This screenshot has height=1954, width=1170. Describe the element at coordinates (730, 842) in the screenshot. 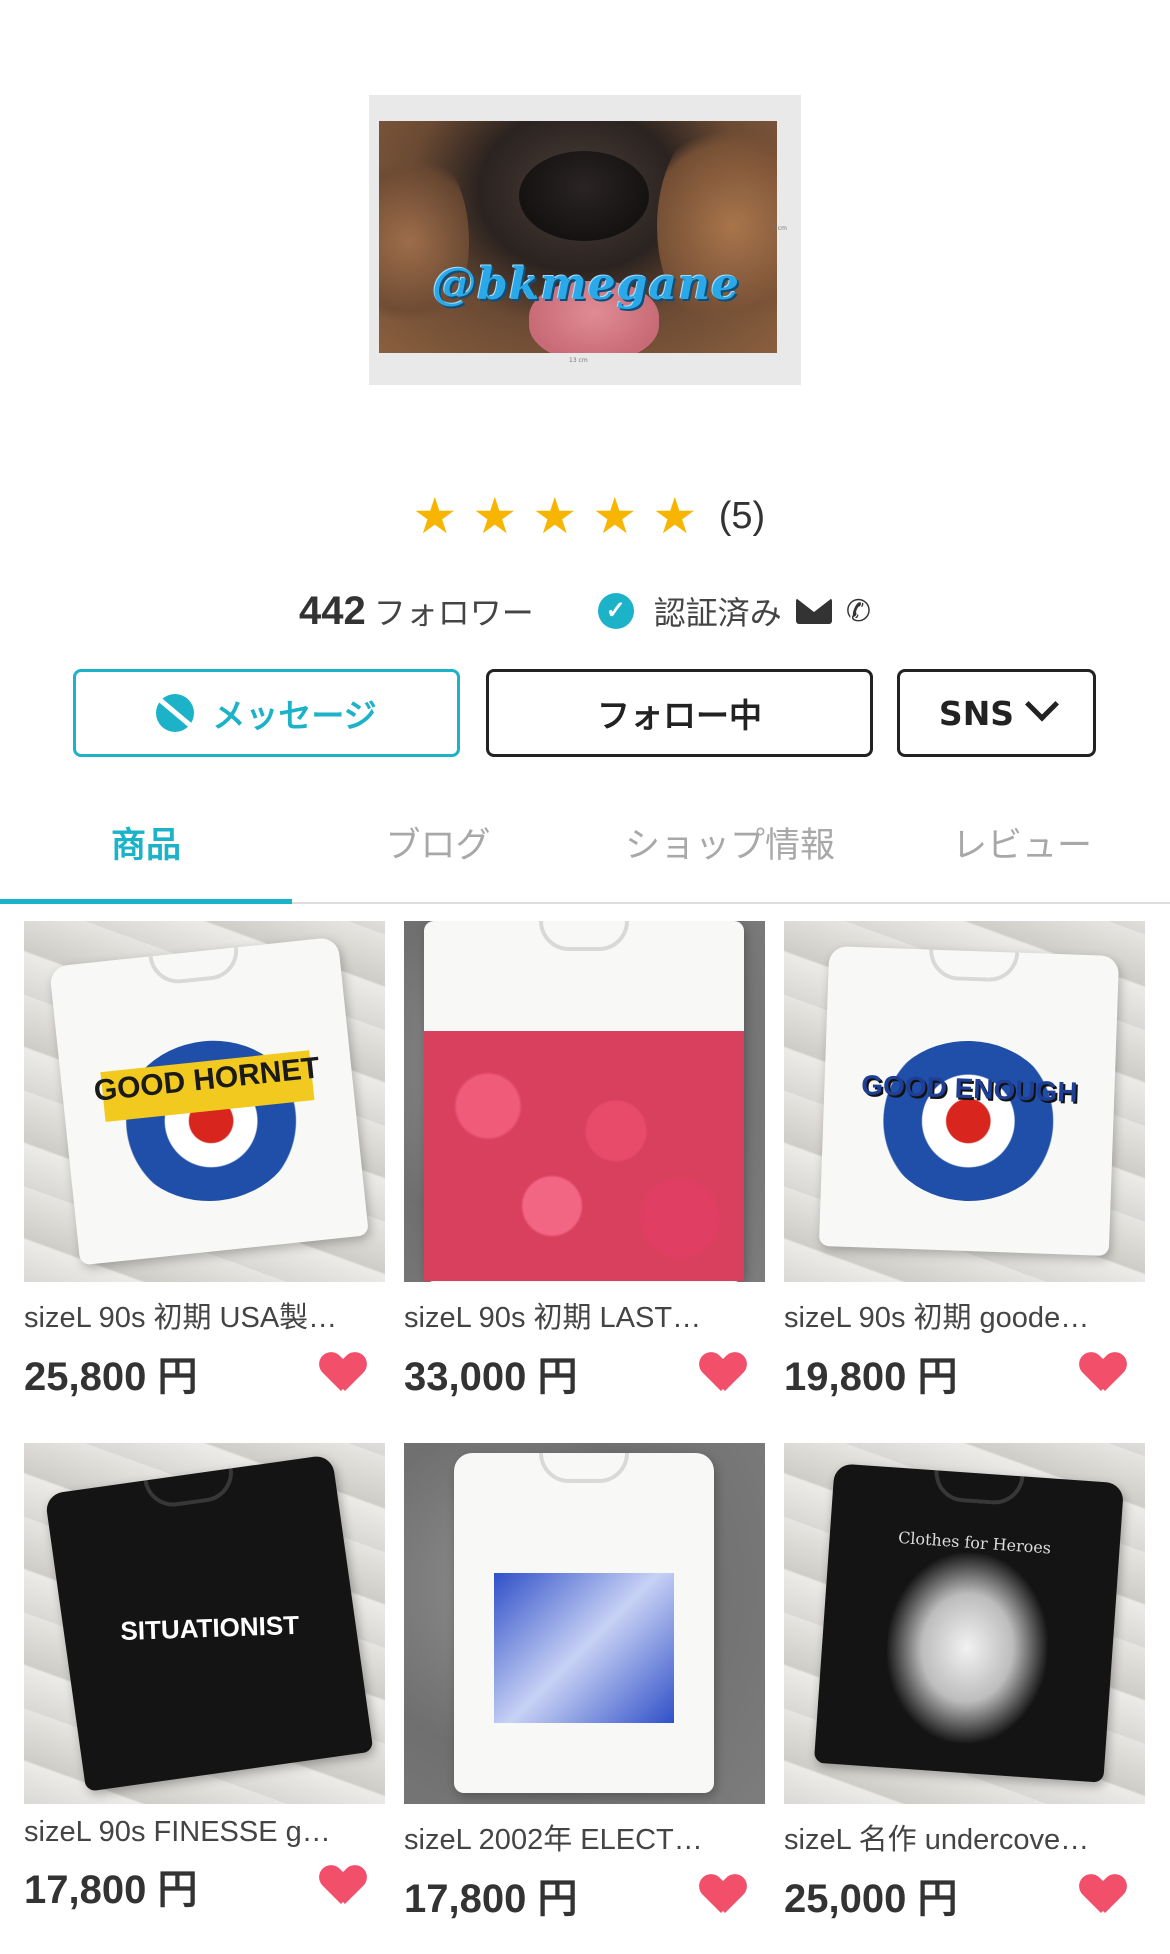

I see `tab-shop-info: ショップ情報` at that location.